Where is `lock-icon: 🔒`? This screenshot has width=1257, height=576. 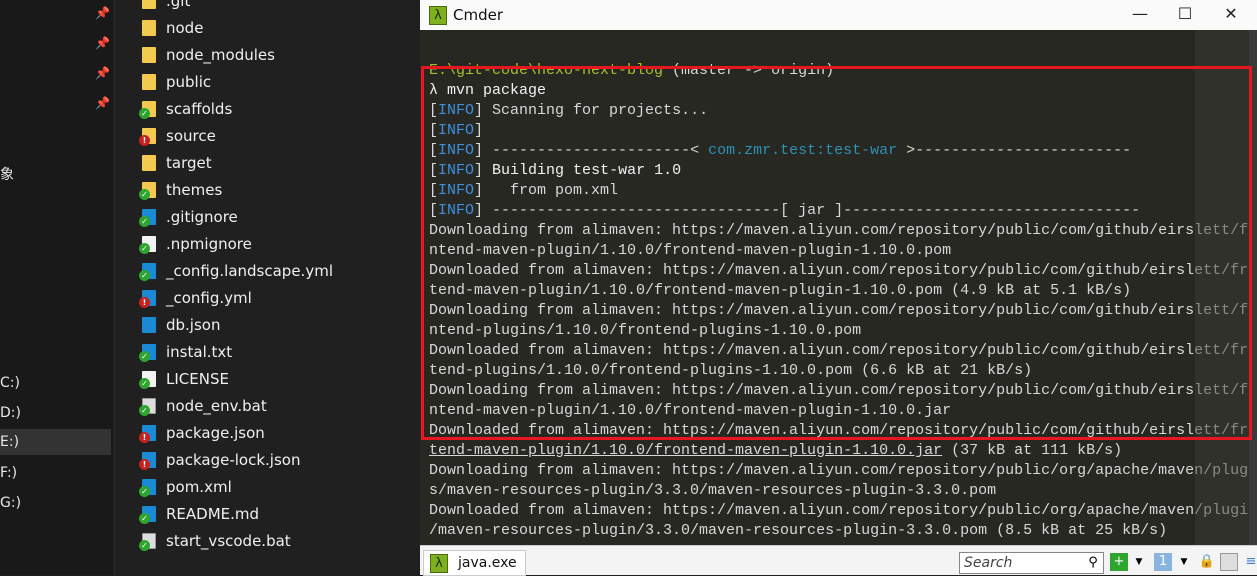 lock-icon: 🔒 is located at coordinates (1207, 562).